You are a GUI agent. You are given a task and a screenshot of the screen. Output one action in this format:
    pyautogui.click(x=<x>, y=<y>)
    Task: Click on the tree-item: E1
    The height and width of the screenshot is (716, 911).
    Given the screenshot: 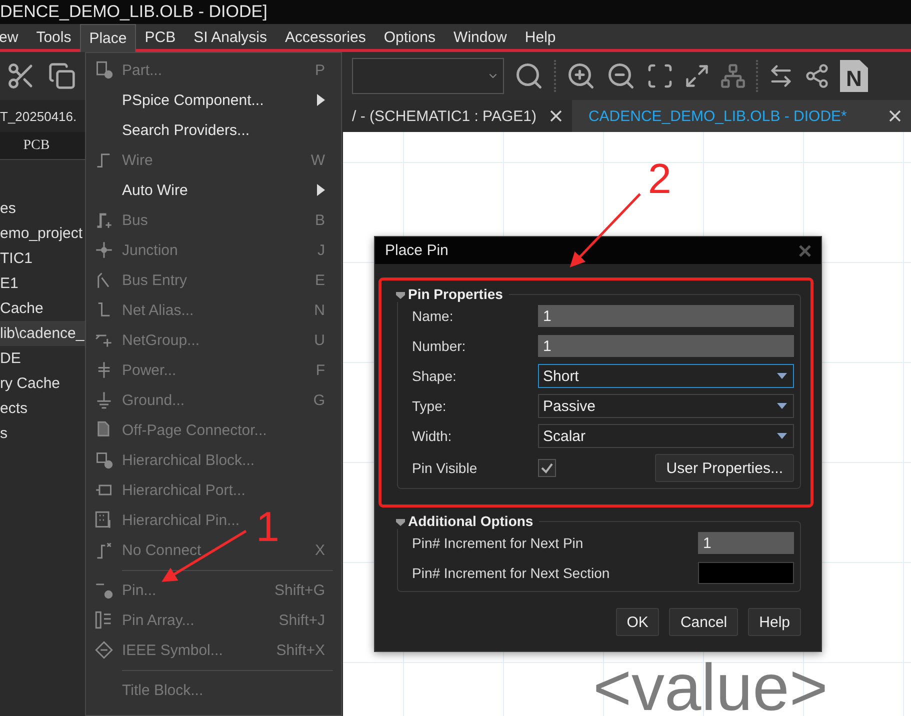 What is the action you would take?
    pyautogui.click(x=42, y=283)
    